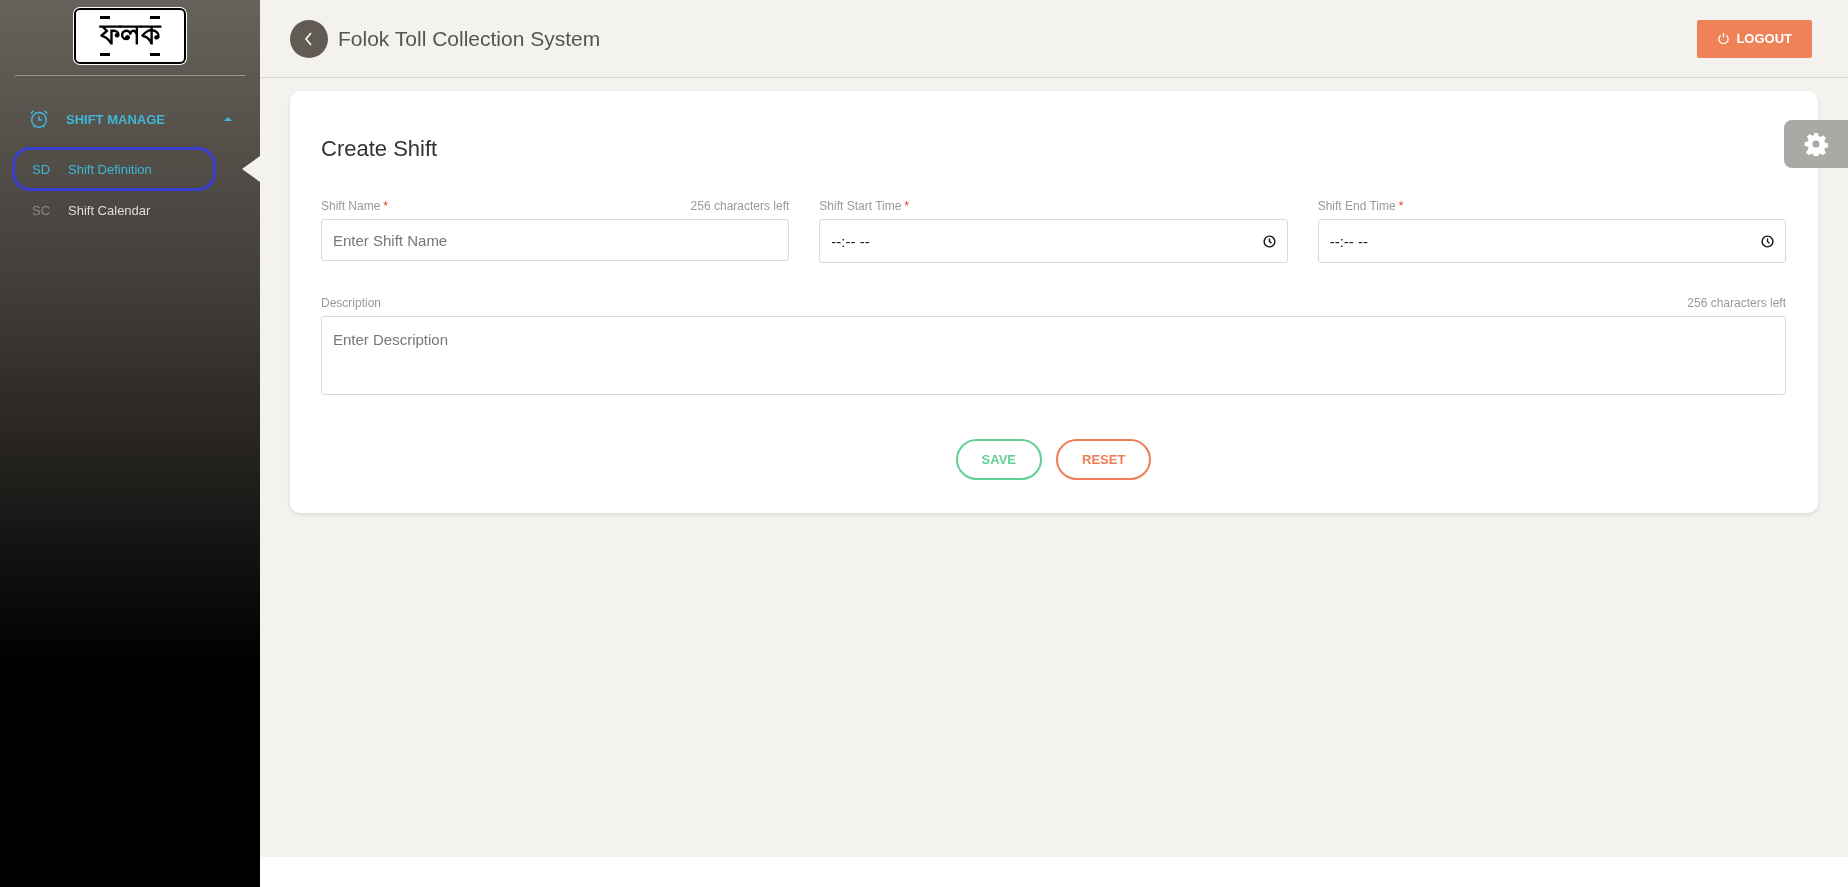 This screenshot has width=1848, height=887. I want to click on field-label: Shift Name *, so click(355, 206).